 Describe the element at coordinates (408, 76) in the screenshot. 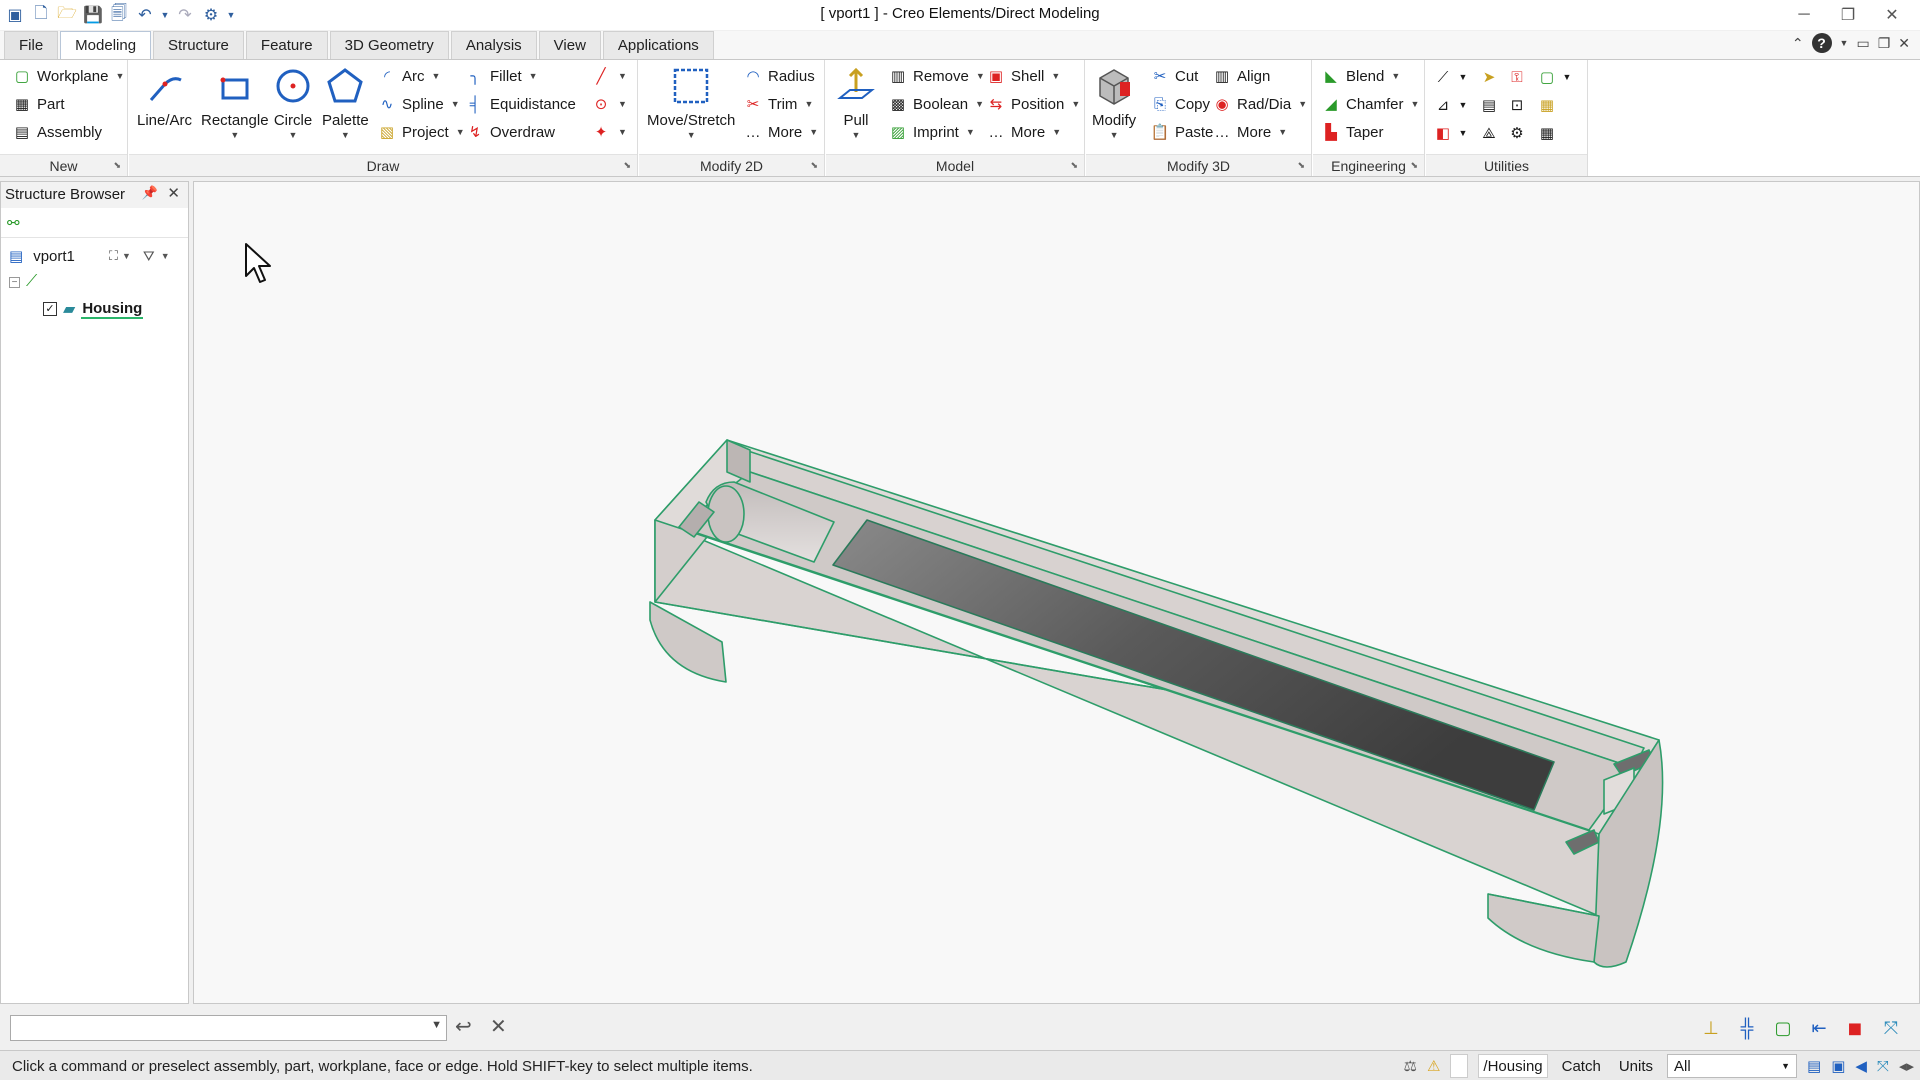

I see `arc-button: ◜ Arc ▼` at that location.